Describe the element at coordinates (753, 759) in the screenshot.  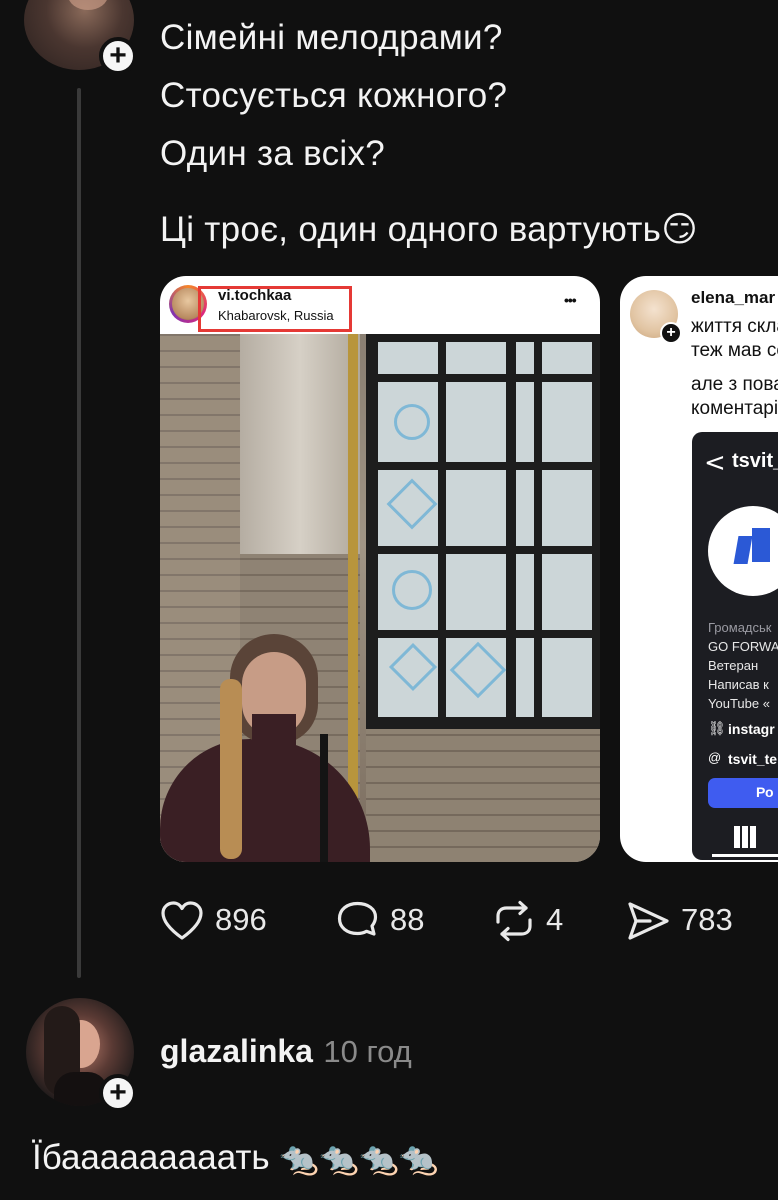
I see `inner-link-2: tsvit_te` at that location.